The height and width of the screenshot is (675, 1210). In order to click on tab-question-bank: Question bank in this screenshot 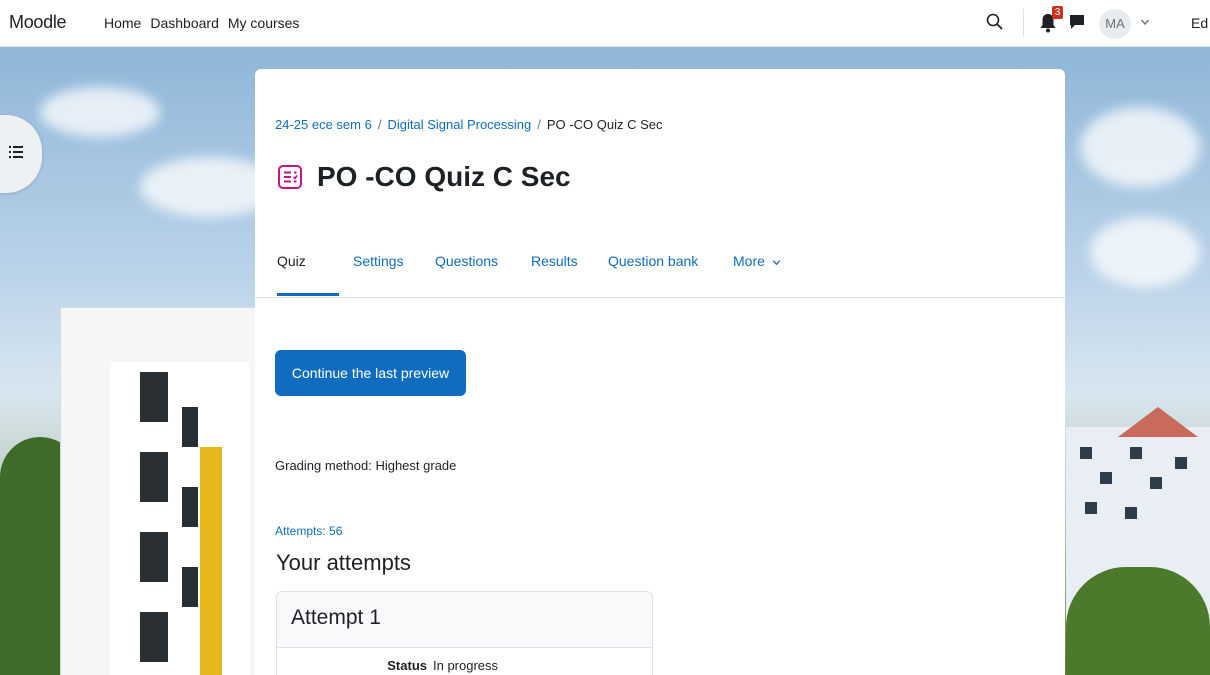, I will do `click(653, 261)`.